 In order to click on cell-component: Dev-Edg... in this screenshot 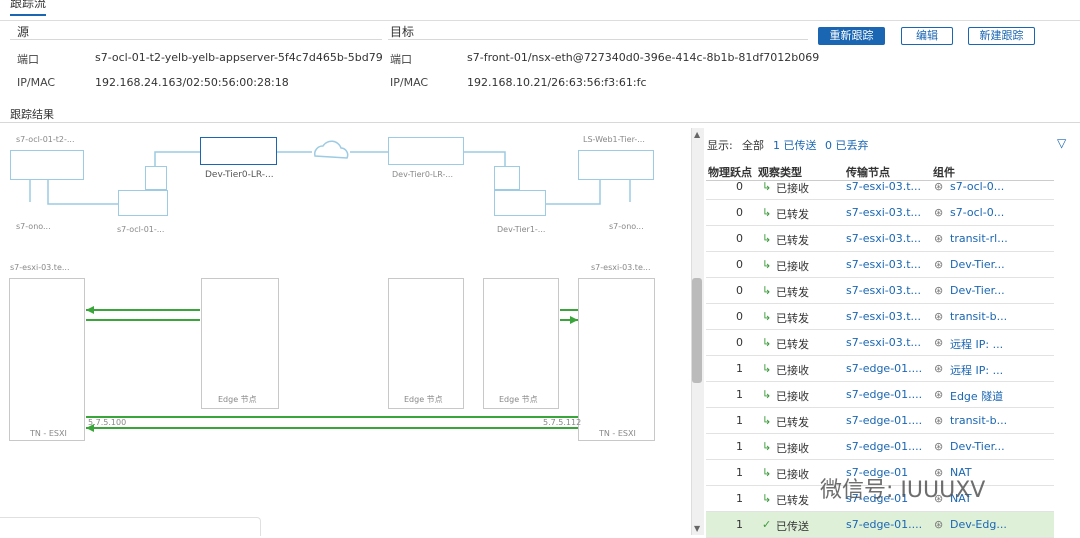, I will do `click(978, 524)`.